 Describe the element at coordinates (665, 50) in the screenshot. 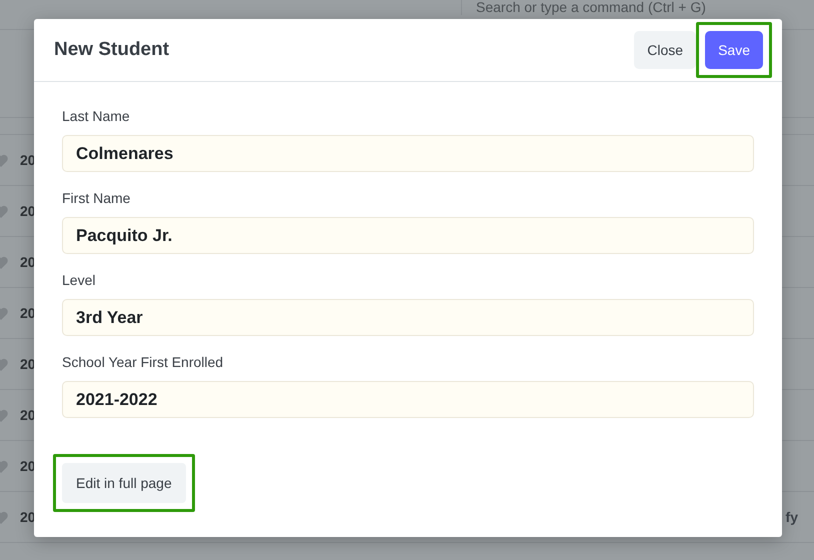

I see `close-button: Close` at that location.